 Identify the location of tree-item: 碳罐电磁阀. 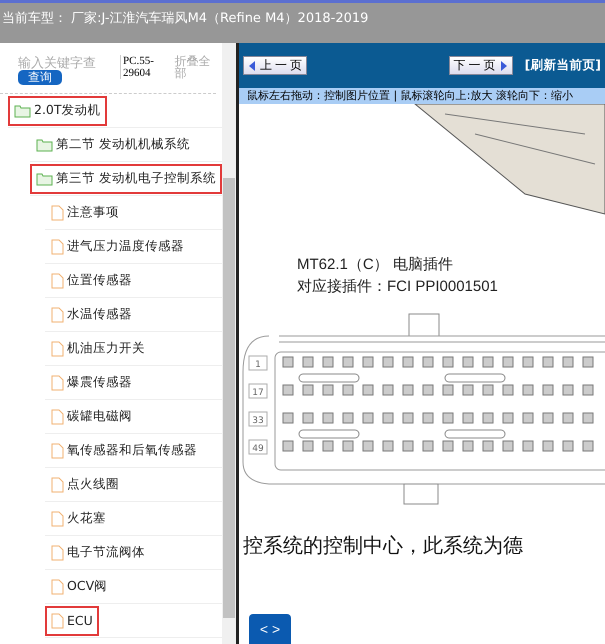
(91, 417).